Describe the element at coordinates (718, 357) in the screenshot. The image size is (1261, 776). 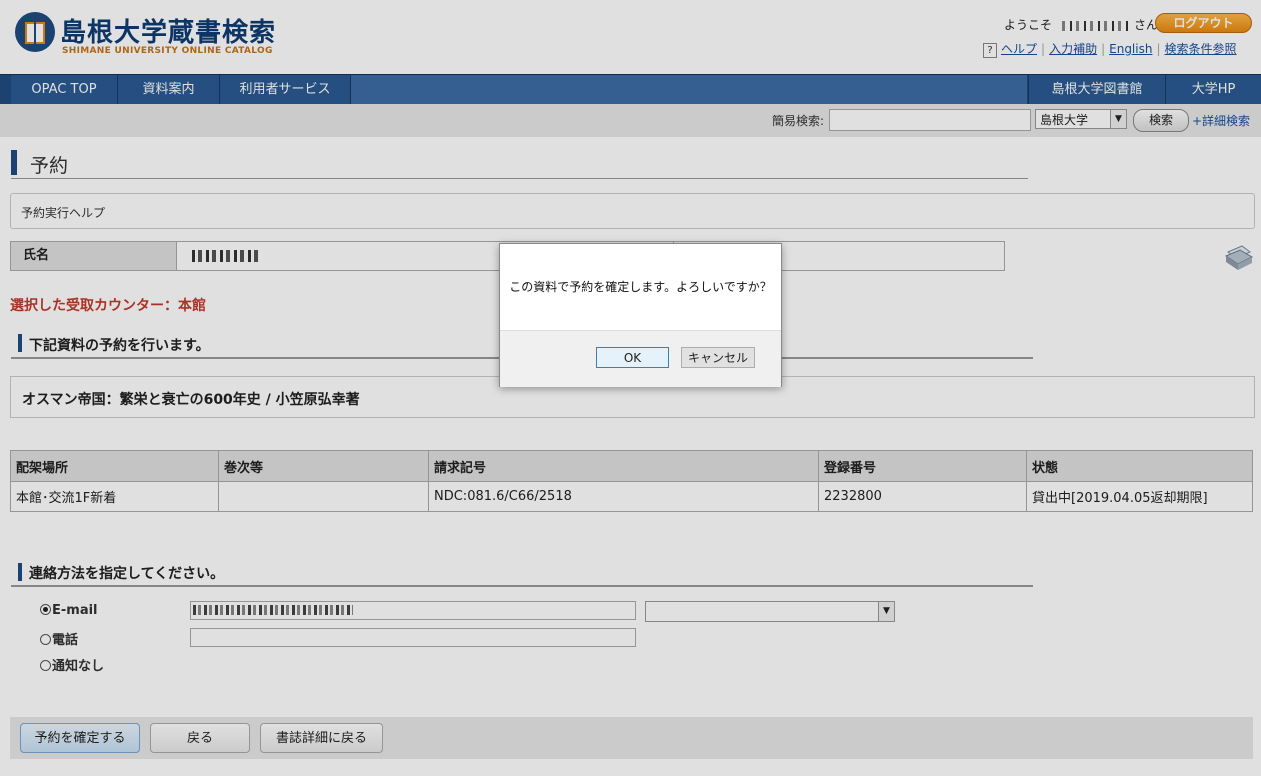
I see `dialog-cancel-button: キャンセル` at that location.